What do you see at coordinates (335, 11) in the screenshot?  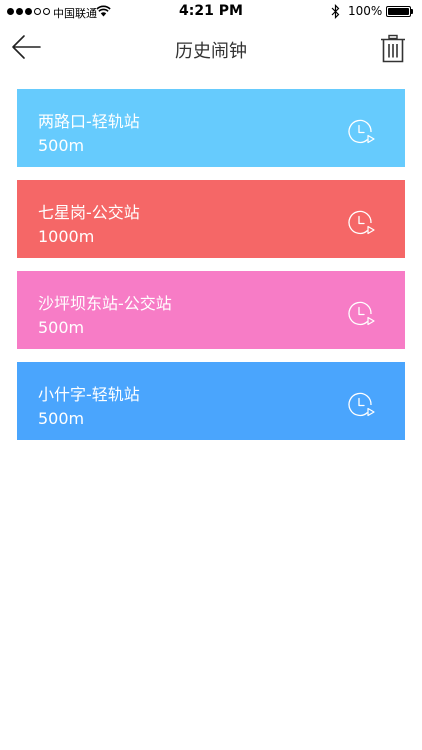 I see `bluetooth-icon` at bounding box center [335, 11].